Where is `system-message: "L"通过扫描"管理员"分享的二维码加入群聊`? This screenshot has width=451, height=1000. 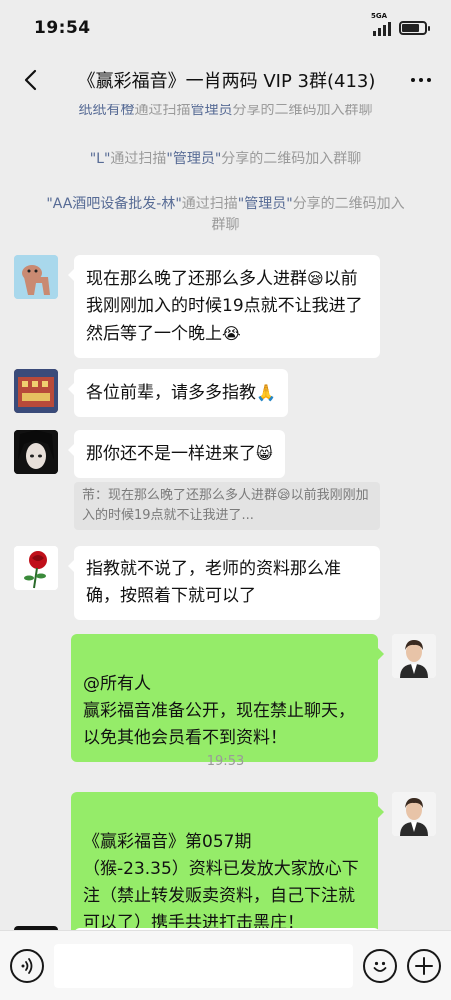 system-message: "L"通过扫描"管理员"分享的二维码加入群聊 is located at coordinates (225, 159).